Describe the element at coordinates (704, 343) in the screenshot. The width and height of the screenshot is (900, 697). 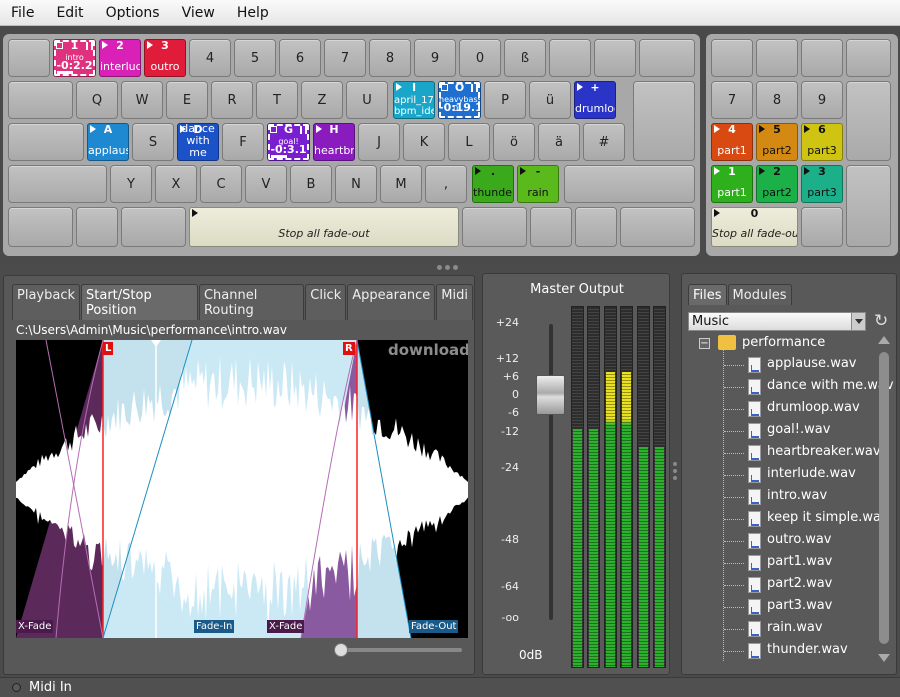
I see `collapse-icon: −` at that location.